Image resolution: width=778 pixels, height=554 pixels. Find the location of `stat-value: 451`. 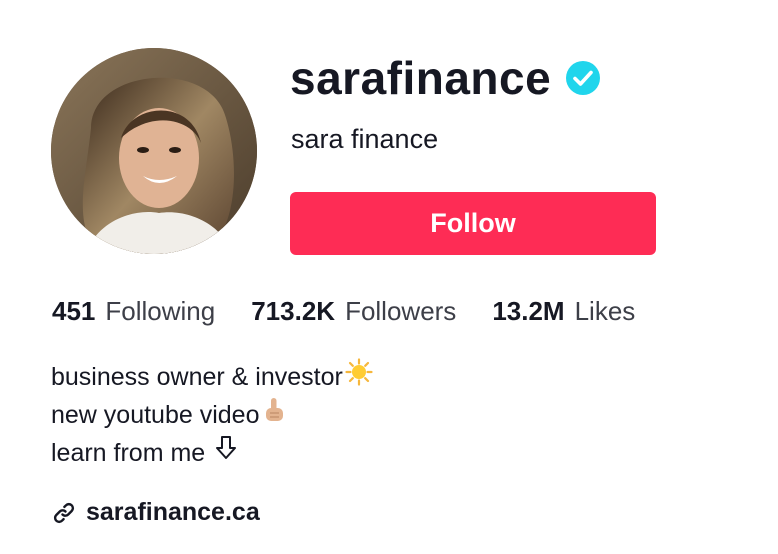

stat-value: 451 is located at coordinates (74, 311).